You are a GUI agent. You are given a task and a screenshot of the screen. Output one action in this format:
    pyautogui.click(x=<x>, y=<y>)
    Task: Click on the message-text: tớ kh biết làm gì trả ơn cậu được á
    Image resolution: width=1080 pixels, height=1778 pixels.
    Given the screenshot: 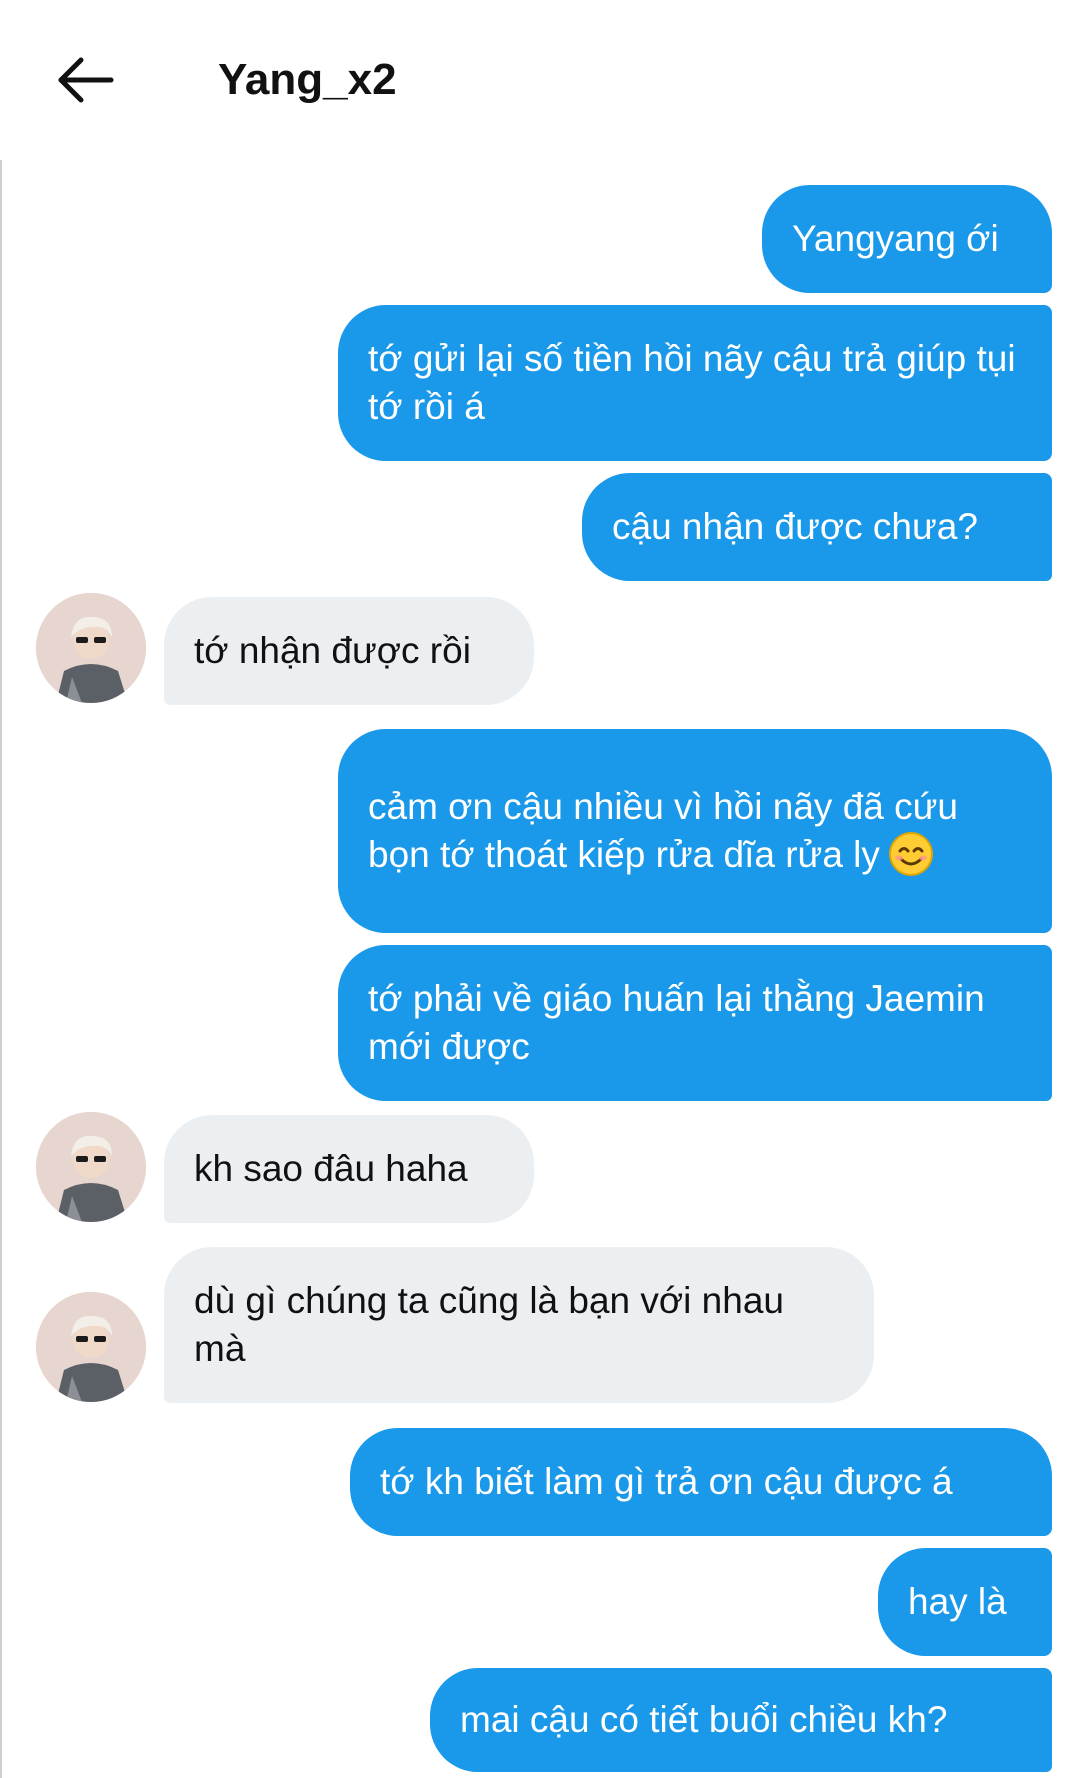 What is the action you would take?
    pyautogui.click(x=666, y=1481)
    